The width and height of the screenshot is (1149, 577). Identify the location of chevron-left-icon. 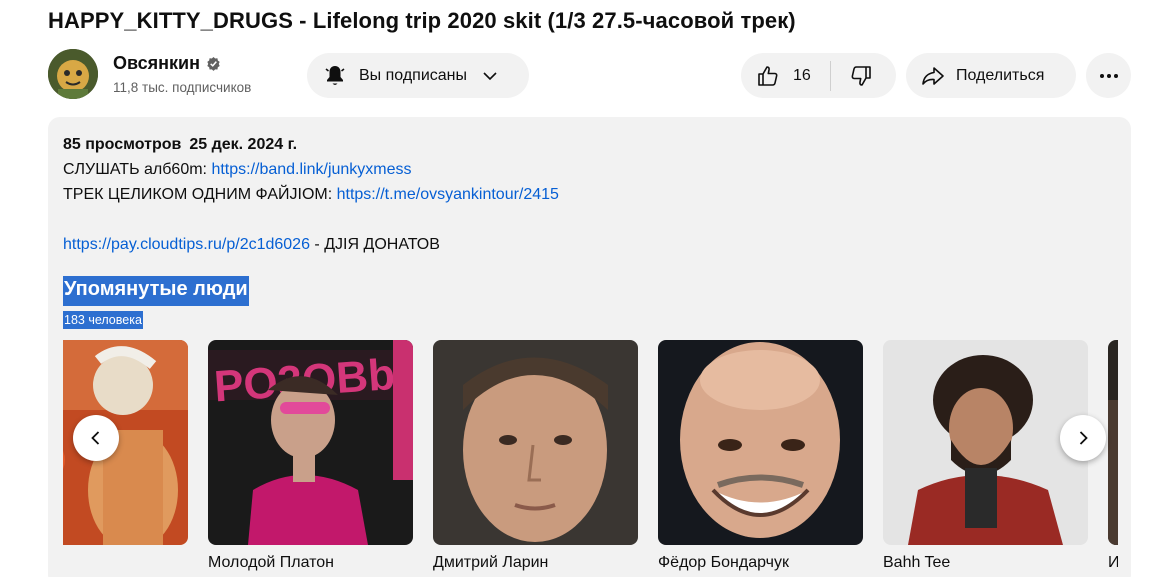
(95, 438).